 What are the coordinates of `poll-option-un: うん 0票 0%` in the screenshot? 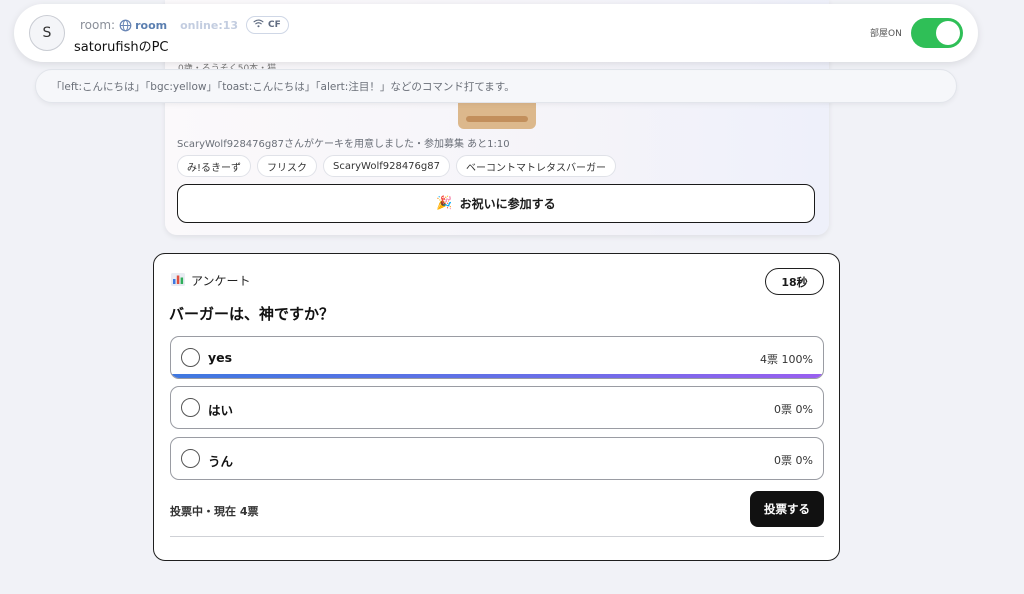 It's located at (497, 458).